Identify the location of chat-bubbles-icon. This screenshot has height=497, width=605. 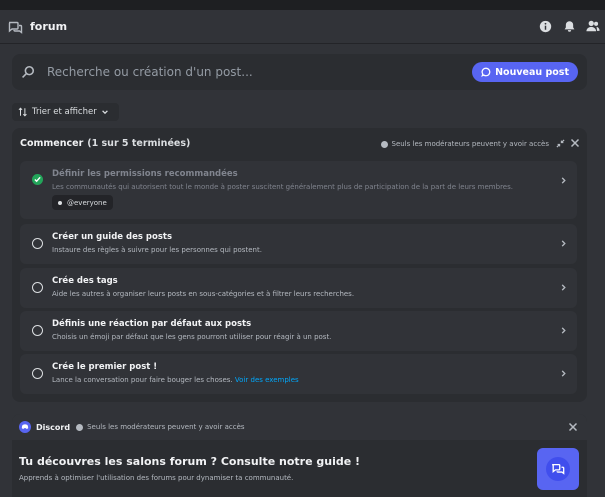
(558, 469).